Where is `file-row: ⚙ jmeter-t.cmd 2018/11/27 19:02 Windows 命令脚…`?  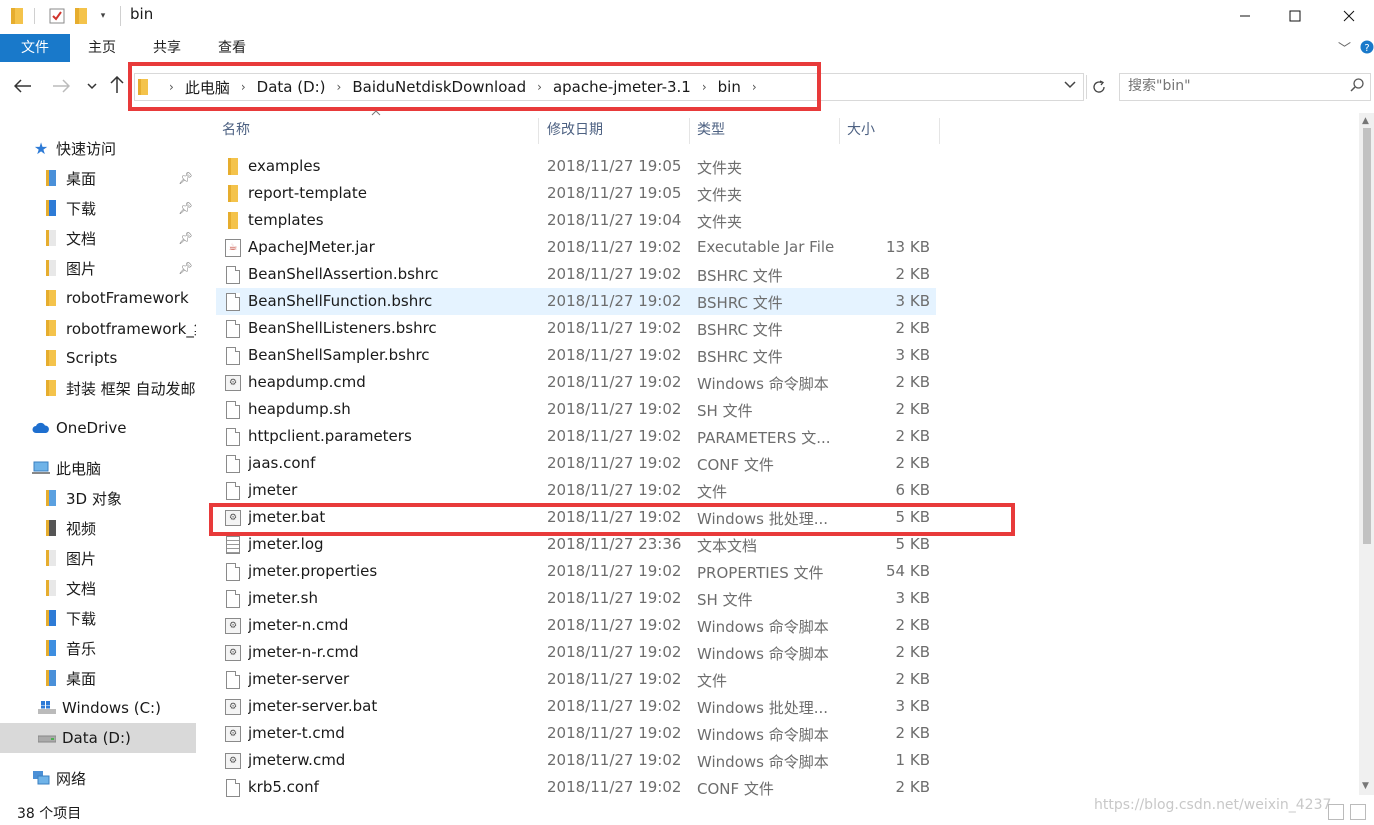 file-row: ⚙ jmeter-t.cmd 2018/11/27 19:02 Windows 命令脚… is located at coordinates (576, 733).